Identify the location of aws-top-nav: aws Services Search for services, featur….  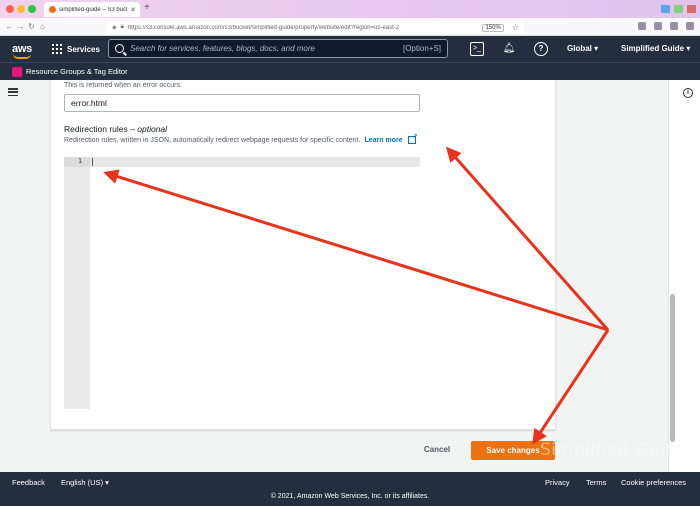
(350, 49).